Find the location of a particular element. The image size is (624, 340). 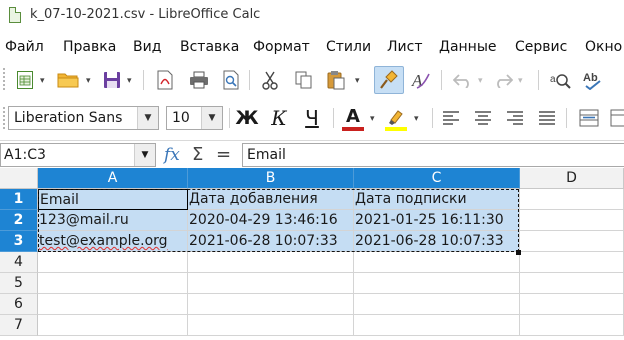

cell-d7 is located at coordinates (572, 325).